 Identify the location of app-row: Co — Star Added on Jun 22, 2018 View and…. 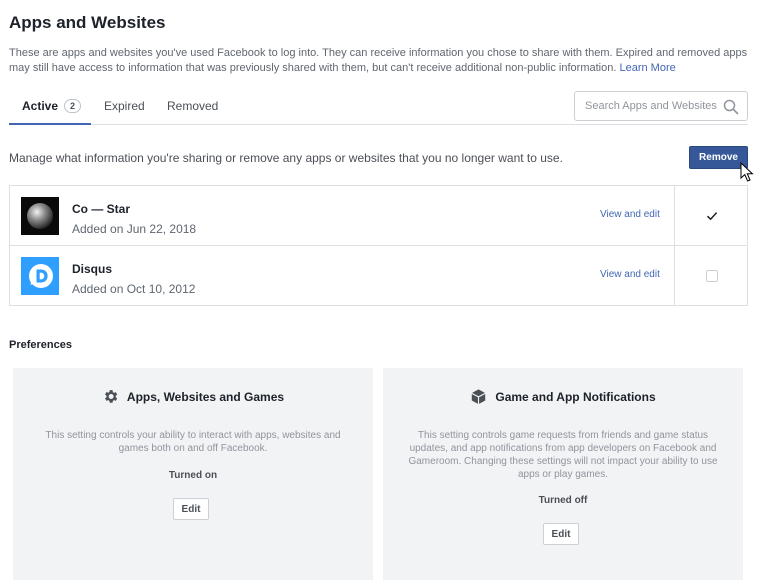
(378, 216).